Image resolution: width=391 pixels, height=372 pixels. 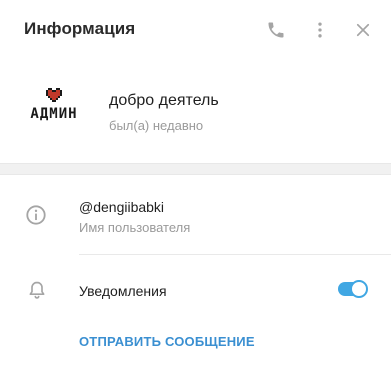 I want to click on close-button, so click(x=363, y=30).